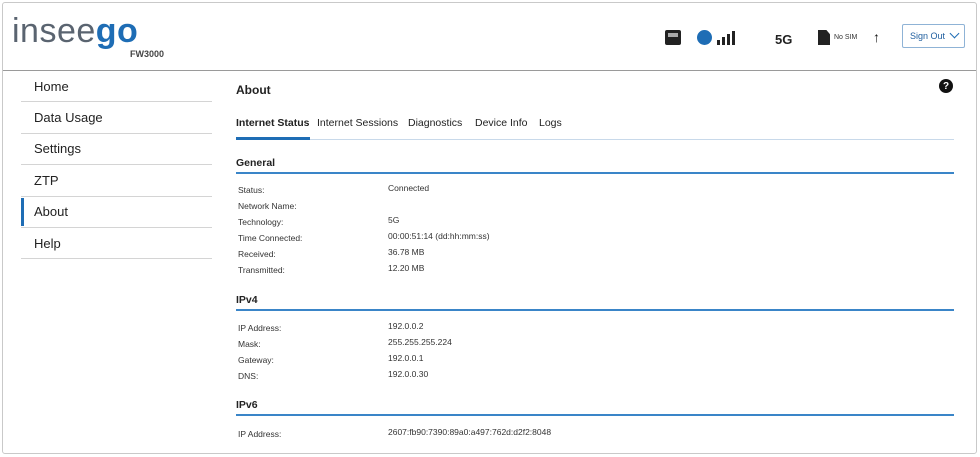 This screenshot has width=980, height=457. What do you see at coordinates (717, 37) in the screenshot?
I see `signal-strength-icon` at bounding box center [717, 37].